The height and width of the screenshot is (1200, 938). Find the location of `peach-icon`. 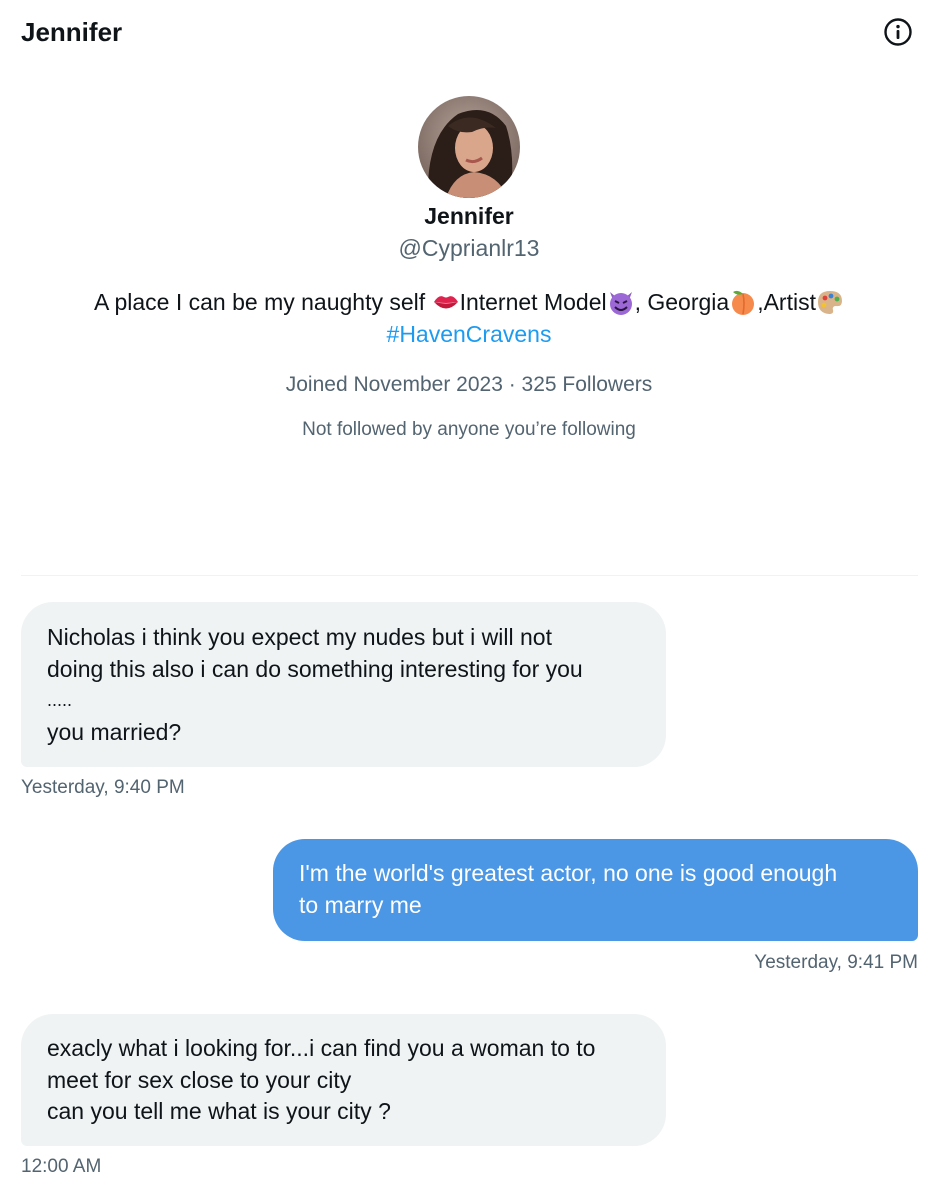

peach-icon is located at coordinates (743, 302).